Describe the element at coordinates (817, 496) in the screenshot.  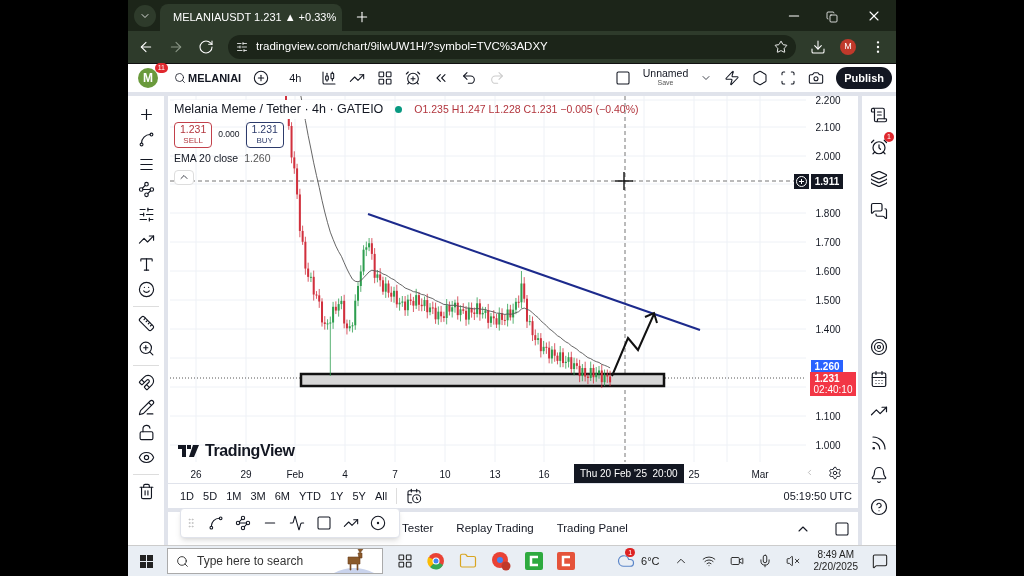
I see `clock-text: 05:19:50 UTC` at that location.